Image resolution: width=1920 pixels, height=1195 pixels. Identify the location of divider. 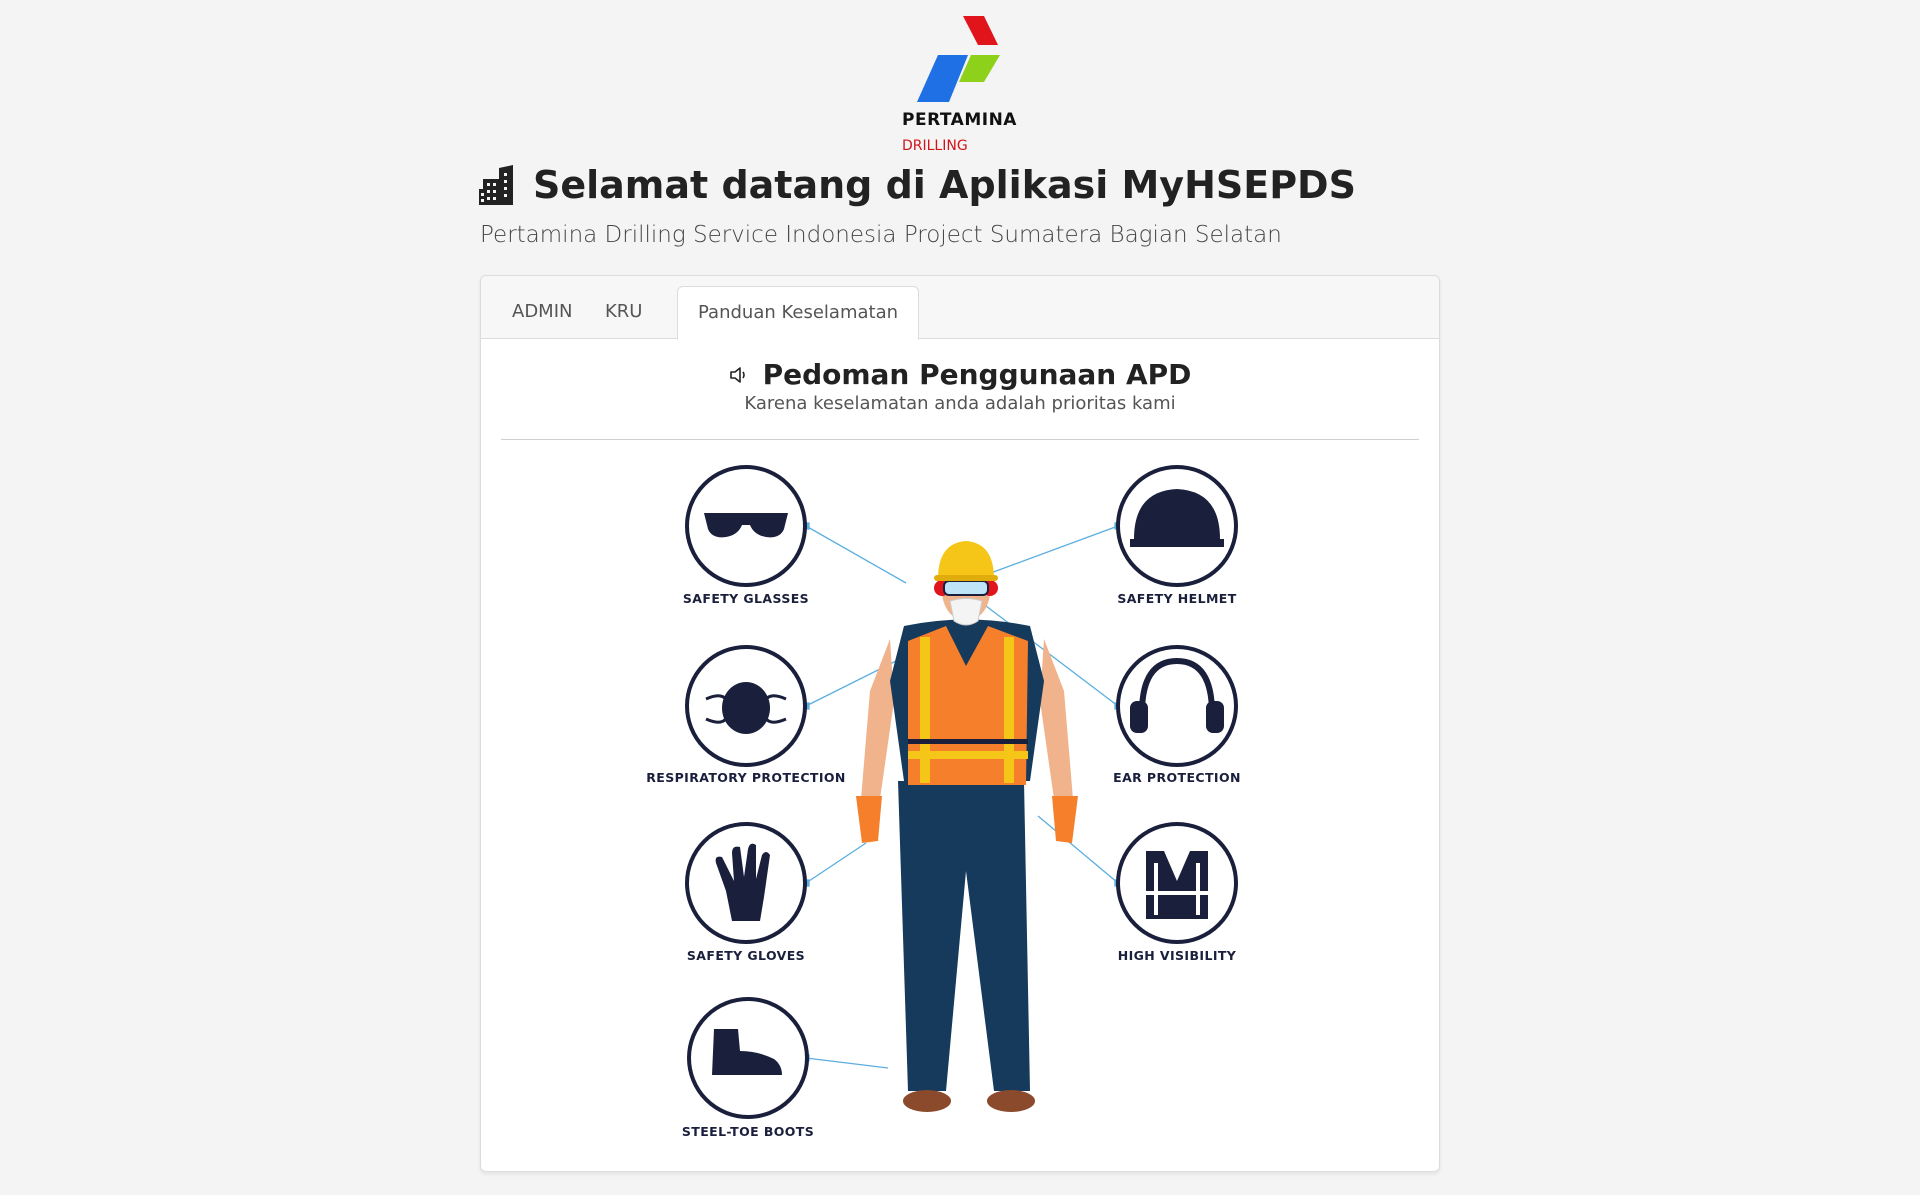
(960, 439).